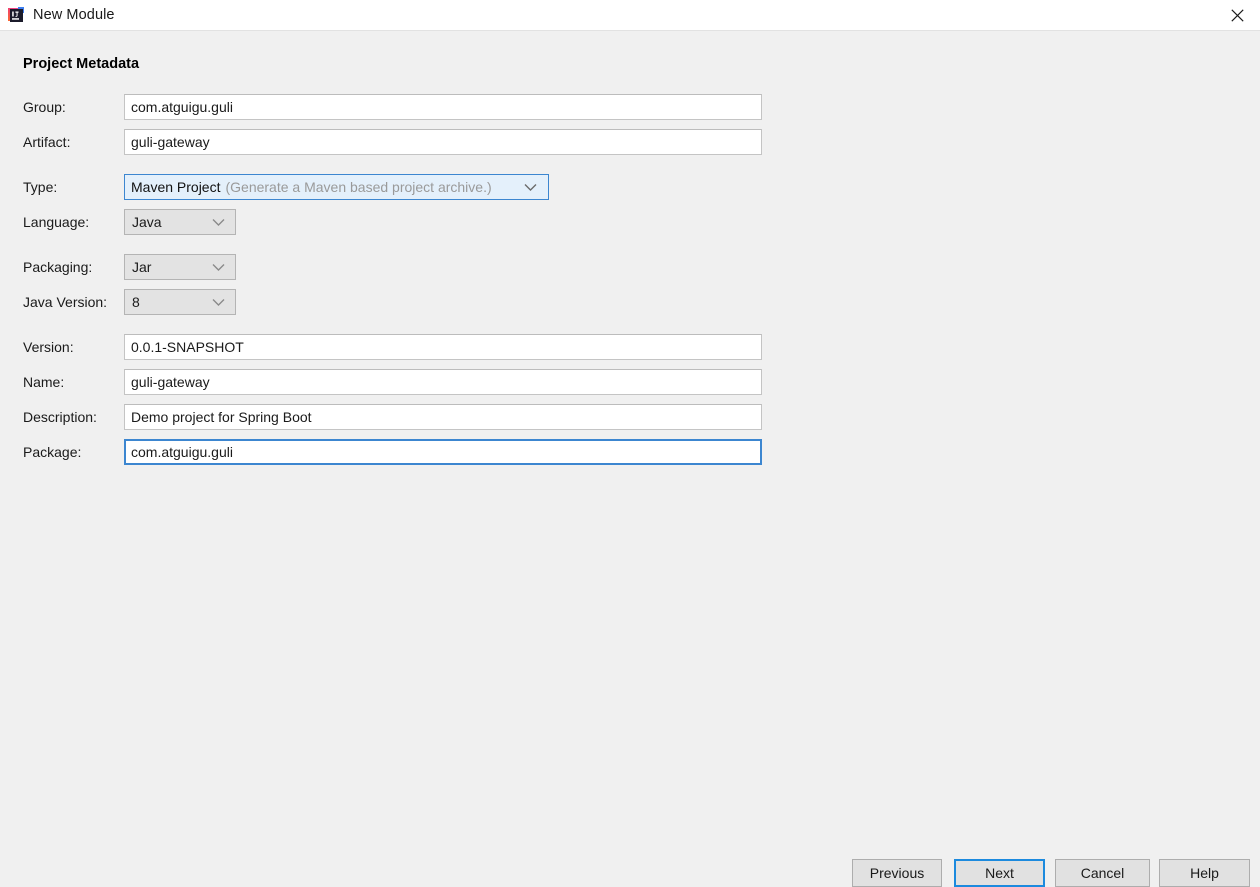 This screenshot has height=887, width=1260. What do you see at coordinates (443, 452) in the screenshot?
I see `package-input` at bounding box center [443, 452].